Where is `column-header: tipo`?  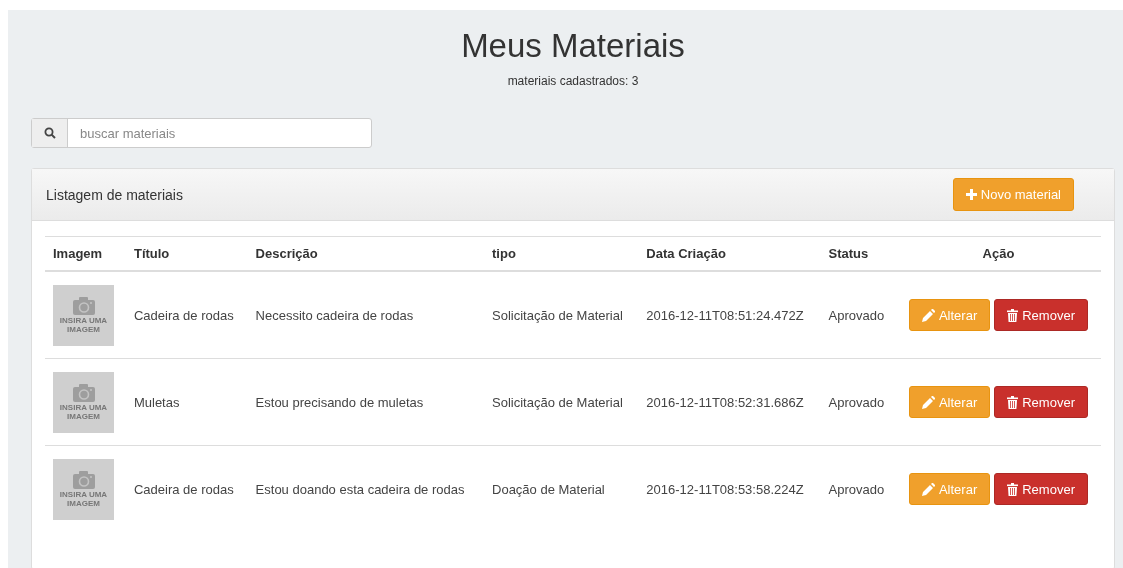
column-header: tipo is located at coordinates (561, 253).